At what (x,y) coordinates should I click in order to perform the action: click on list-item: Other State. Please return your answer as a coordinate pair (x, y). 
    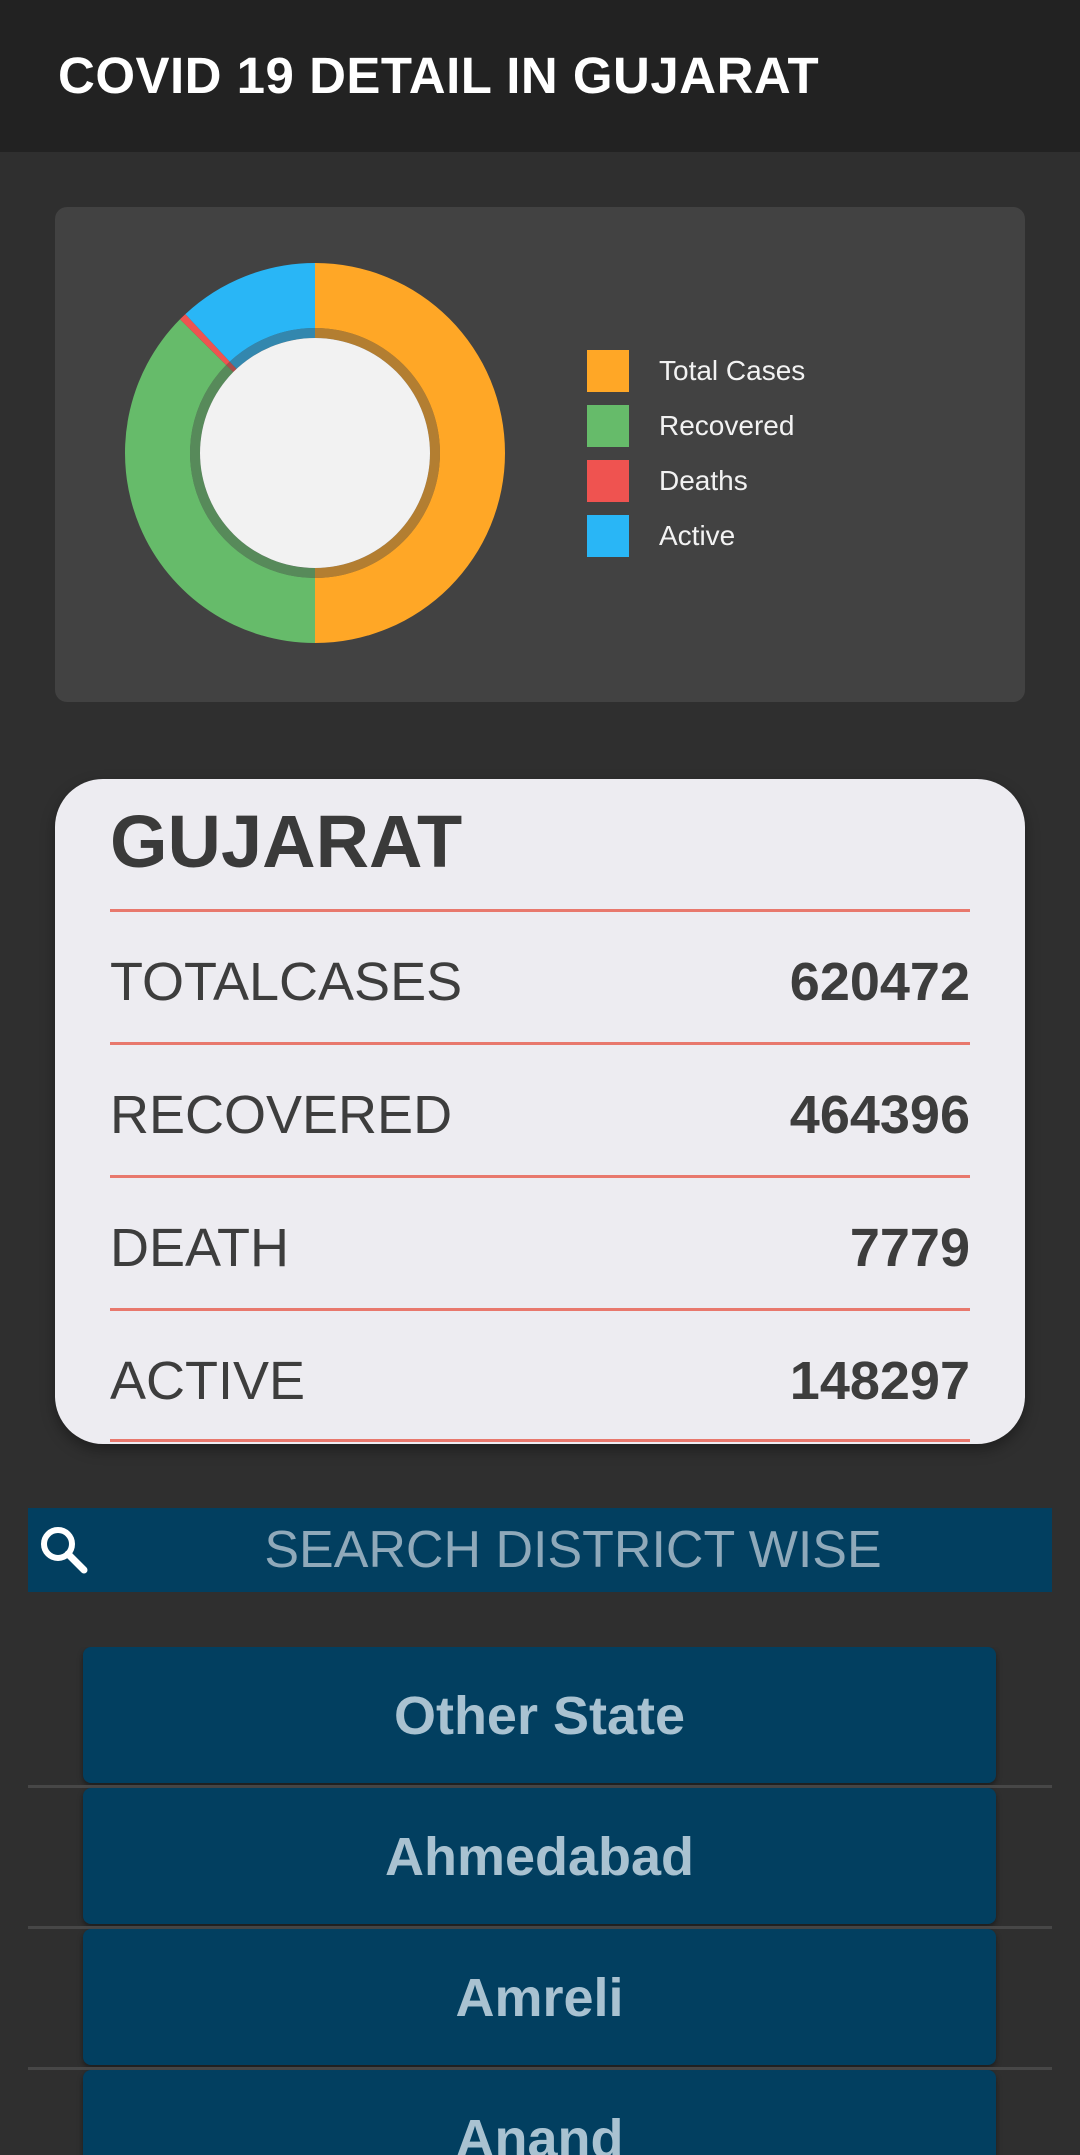
    Looking at the image, I should click on (540, 1717).